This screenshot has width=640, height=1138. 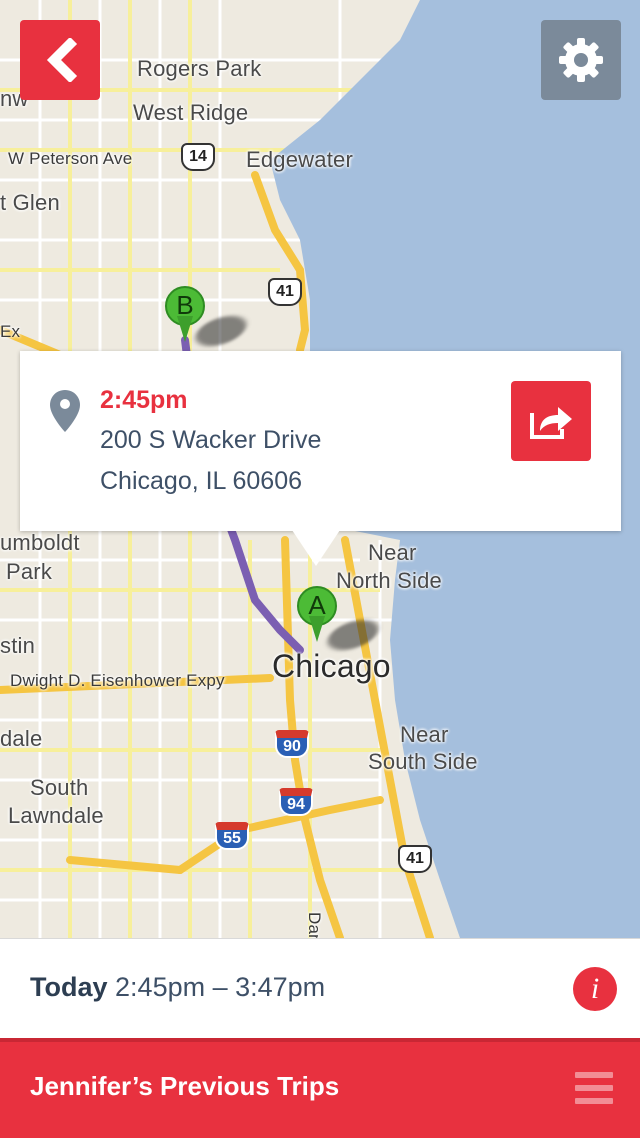 What do you see at coordinates (70, 158) in the screenshot?
I see `map-label-peterson: W Peterson Ave` at bounding box center [70, 158].